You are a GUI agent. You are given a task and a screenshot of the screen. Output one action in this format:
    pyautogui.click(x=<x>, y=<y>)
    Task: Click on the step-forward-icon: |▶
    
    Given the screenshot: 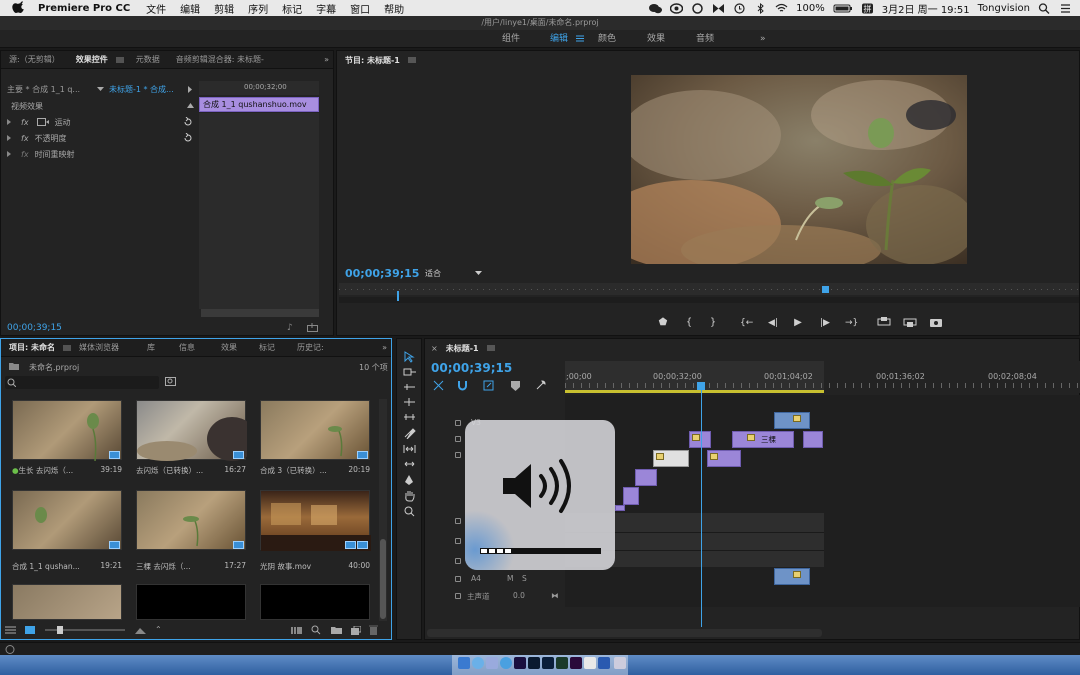 What is the action you would take?
    pyautogui.click(x=825, y=323)
    